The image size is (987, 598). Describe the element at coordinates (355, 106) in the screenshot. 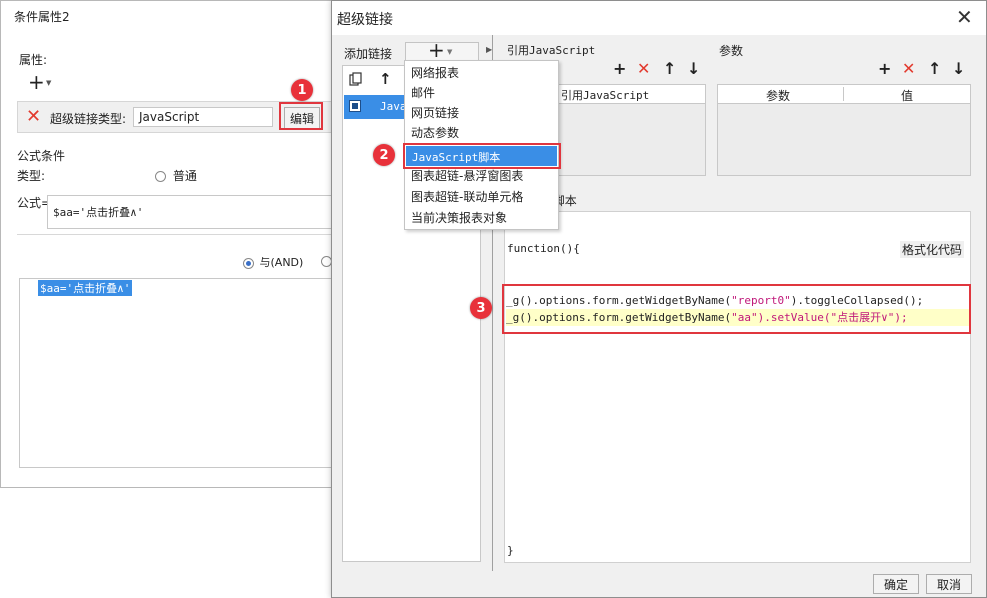

I see `script-icon` at that location.